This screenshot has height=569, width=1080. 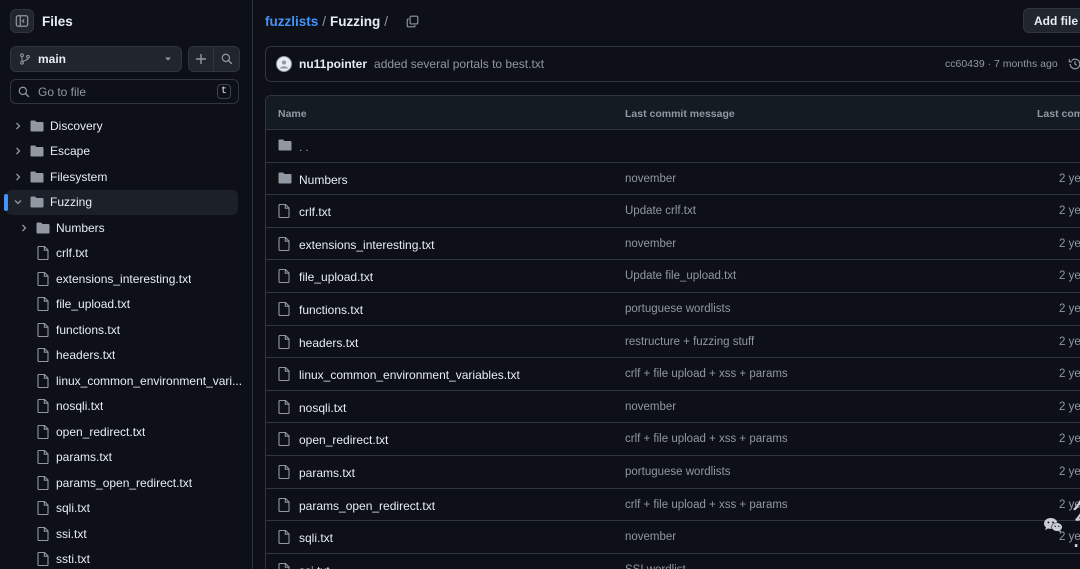 What do you see at coordinates (367, 506) in the screenshot?
I see `row-name-link: params_open_redirect.txt` at bounding box center [367, 506].